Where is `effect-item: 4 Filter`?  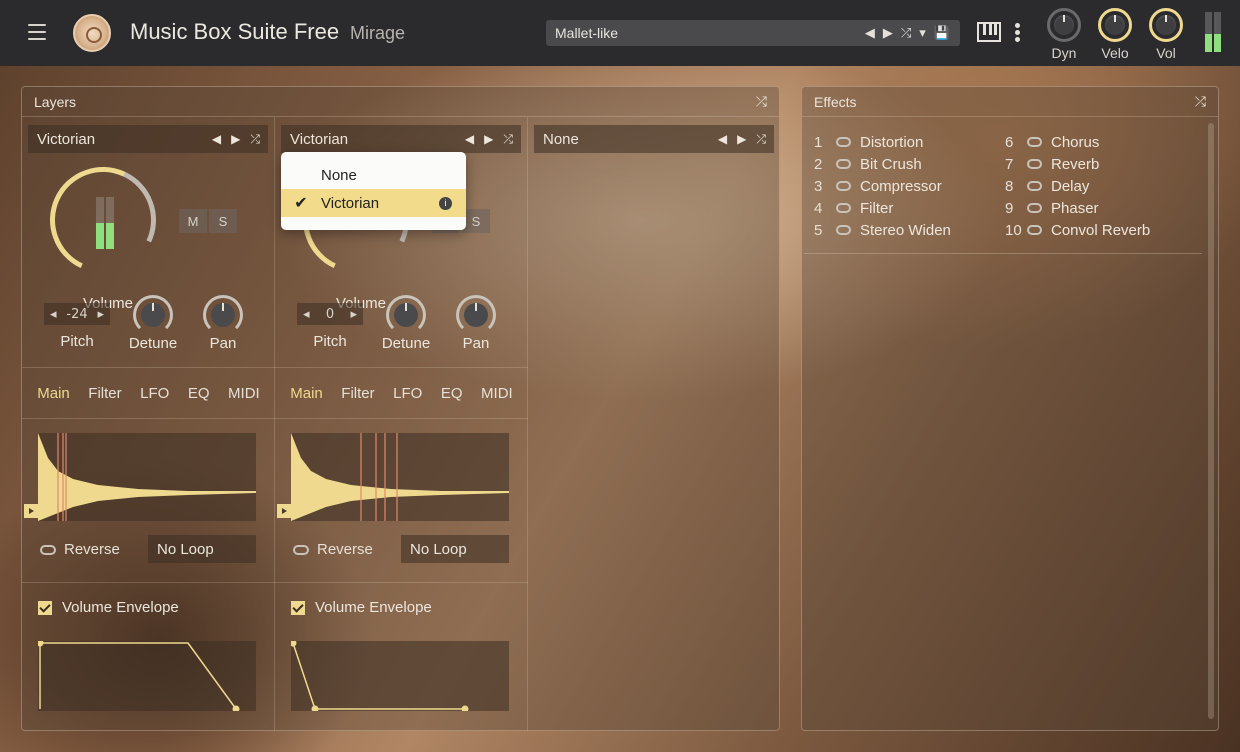
effect-item: 4 Filter is located at coordinates (909, 208).